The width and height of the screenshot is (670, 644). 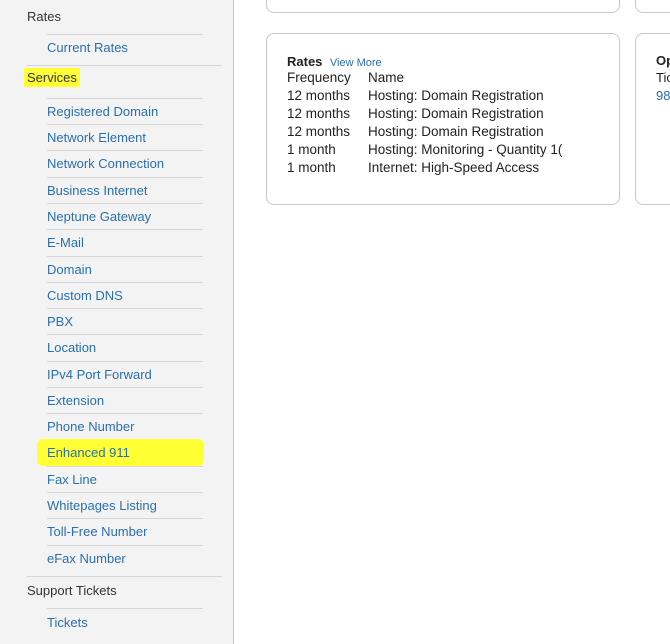 What do you see at coordinates (85, 295) in the screenshot?
I see `sidebar-item-label: Custom DNS` at bounding box center [85, 295].